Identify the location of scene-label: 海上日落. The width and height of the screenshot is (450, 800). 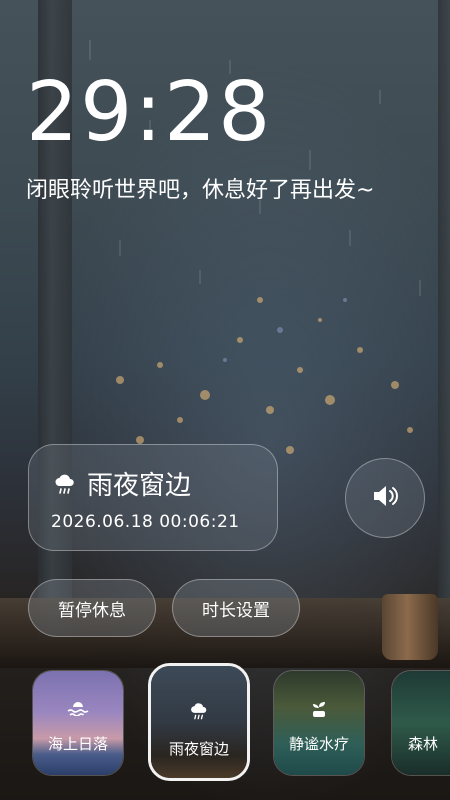
(77, 744).